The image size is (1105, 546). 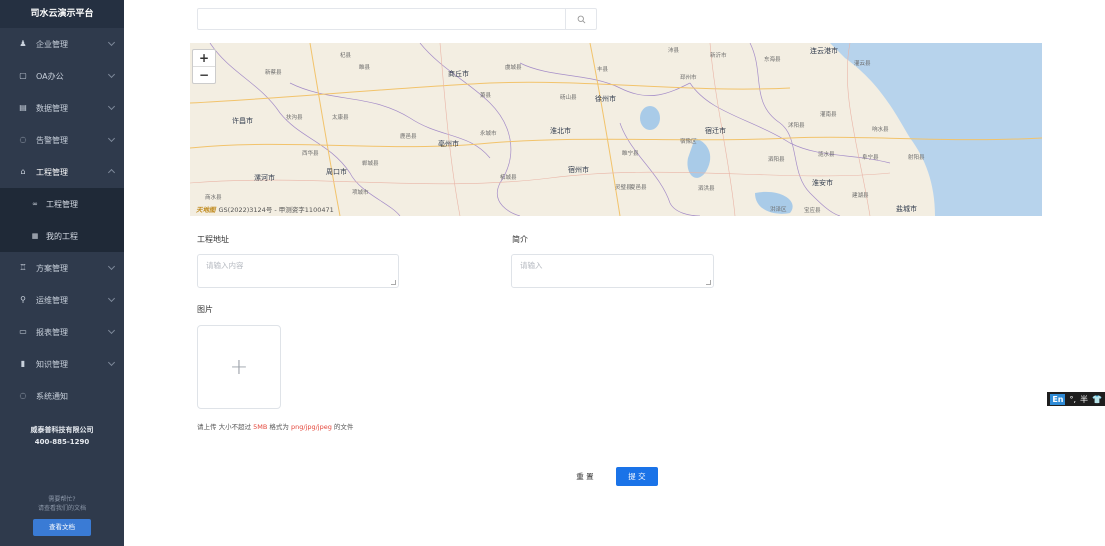 What do you see at coordinates (52, 140) in the screenshot?
I see `sidebar-item-label: 告警管理` at bounding box center [52, 140].